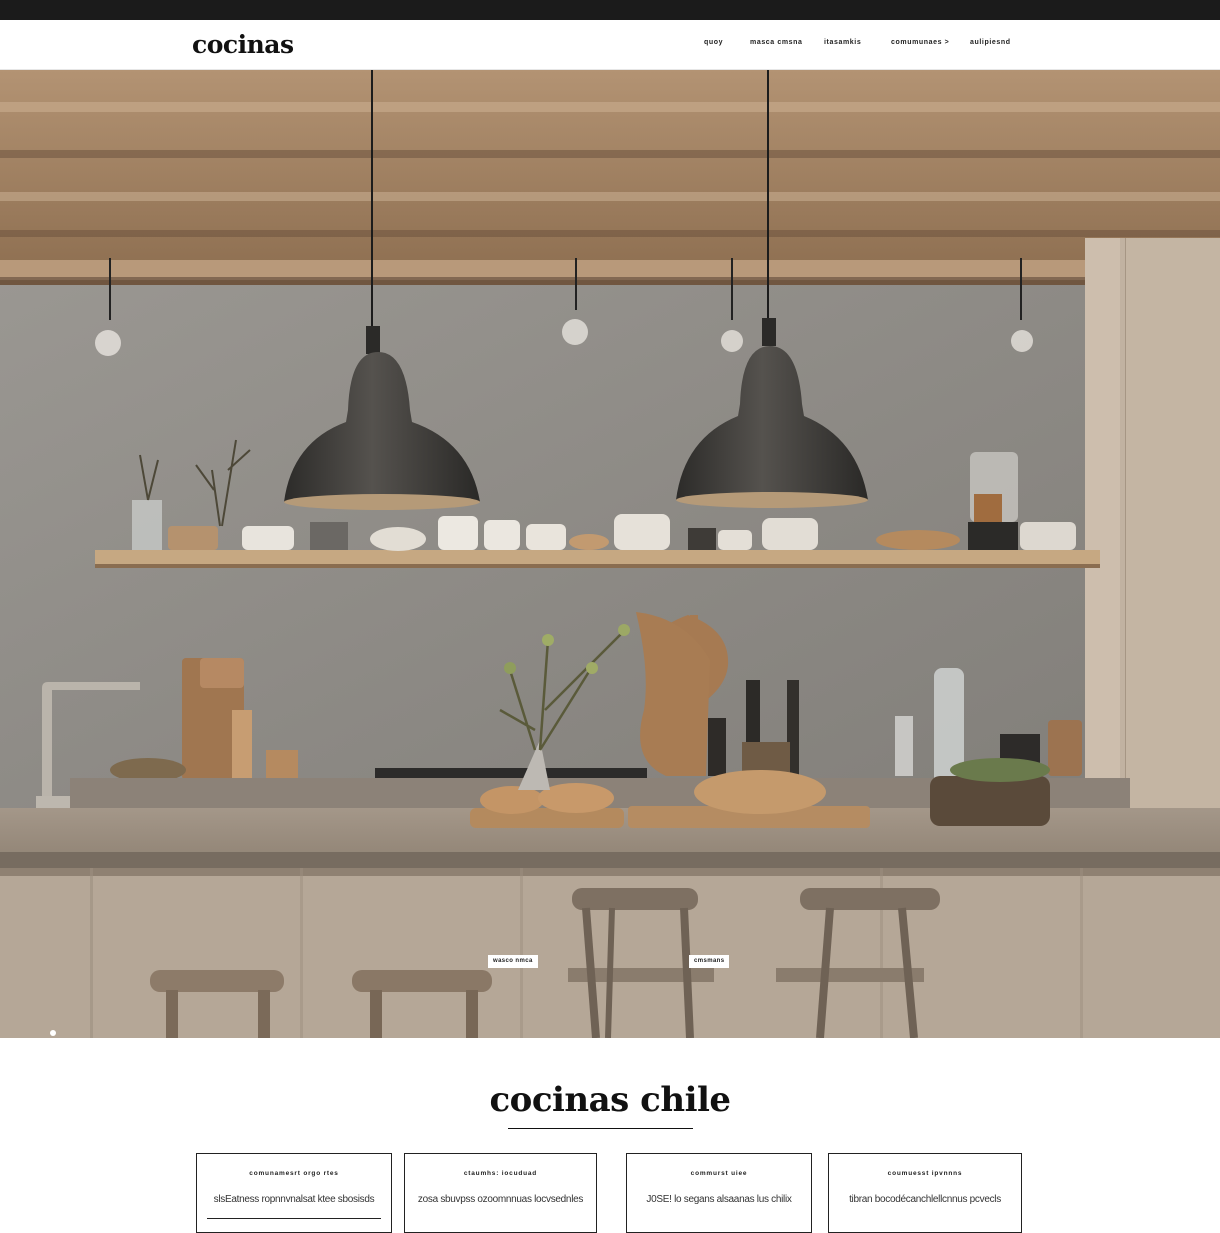 The width and height of the screenshot is (1220, 1233). Describe the element at coordinates (513, 961) in the screenshot. I see `hero-tag: wasco nmca` at that location.